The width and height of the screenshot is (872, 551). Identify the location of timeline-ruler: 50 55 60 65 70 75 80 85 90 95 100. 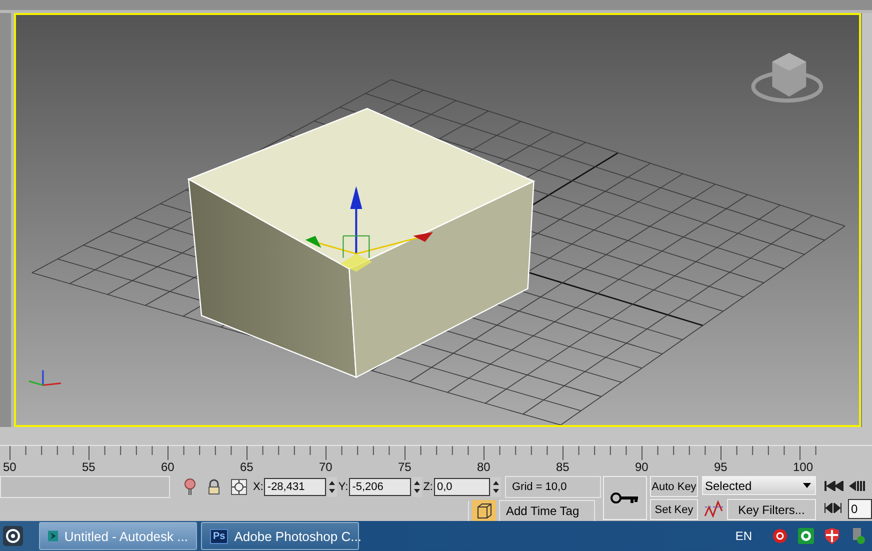
(436, 459).